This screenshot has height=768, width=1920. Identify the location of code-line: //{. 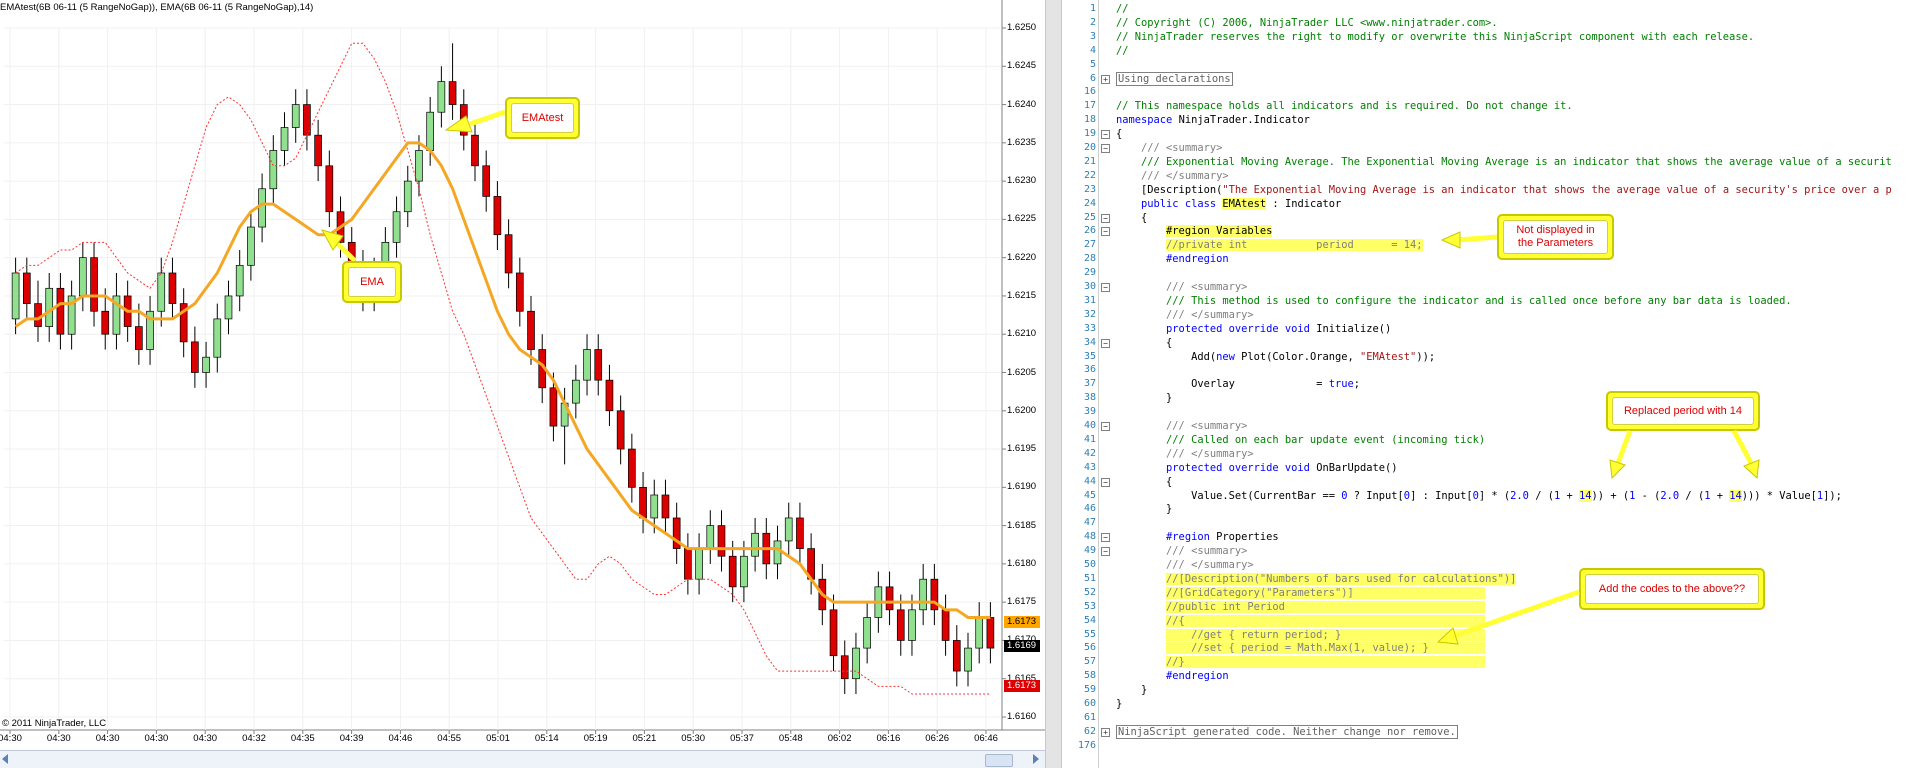
(1301, 621).